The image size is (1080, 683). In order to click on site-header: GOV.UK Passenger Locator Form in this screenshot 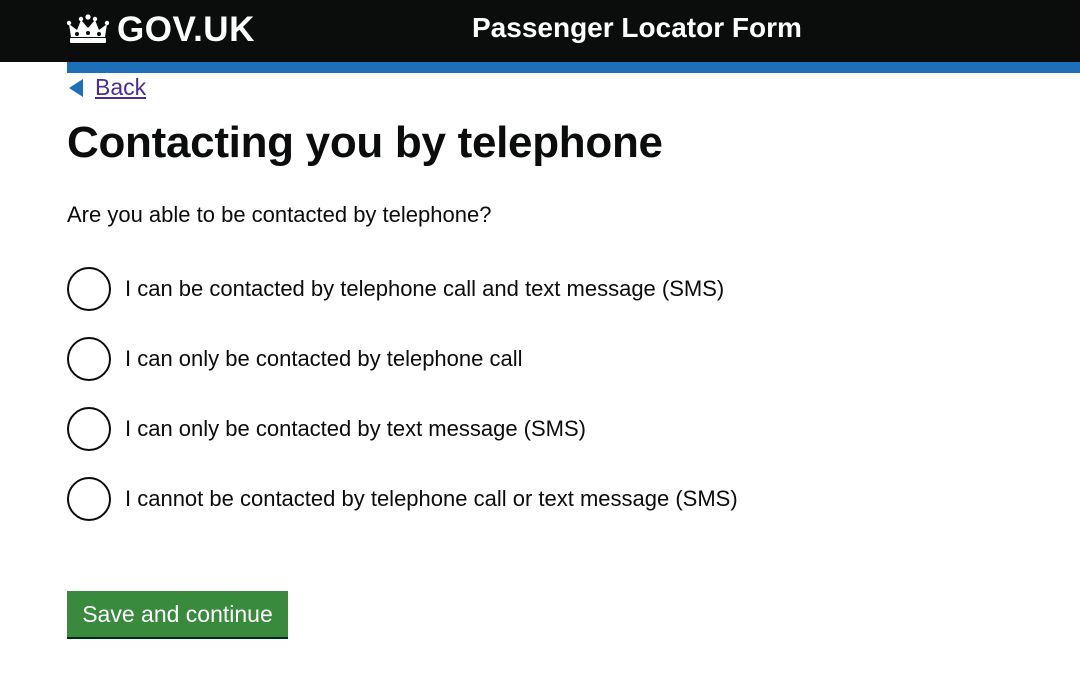, I will do `click(540, 31)`.